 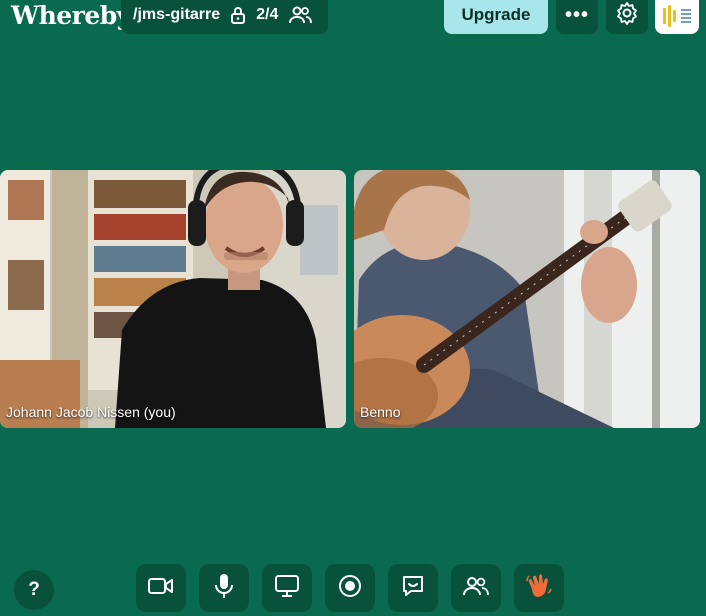 I want to click on participant-name: Johann Jacob Nissen (you), so click(x=91, y=412).